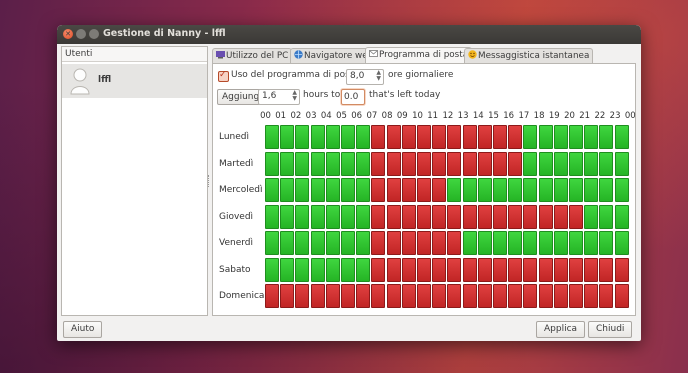 The image size is (688, 373). Describe the element at coordinates (68, 34) in the screenshot. I see `close-window-icon: ✕` at that location.